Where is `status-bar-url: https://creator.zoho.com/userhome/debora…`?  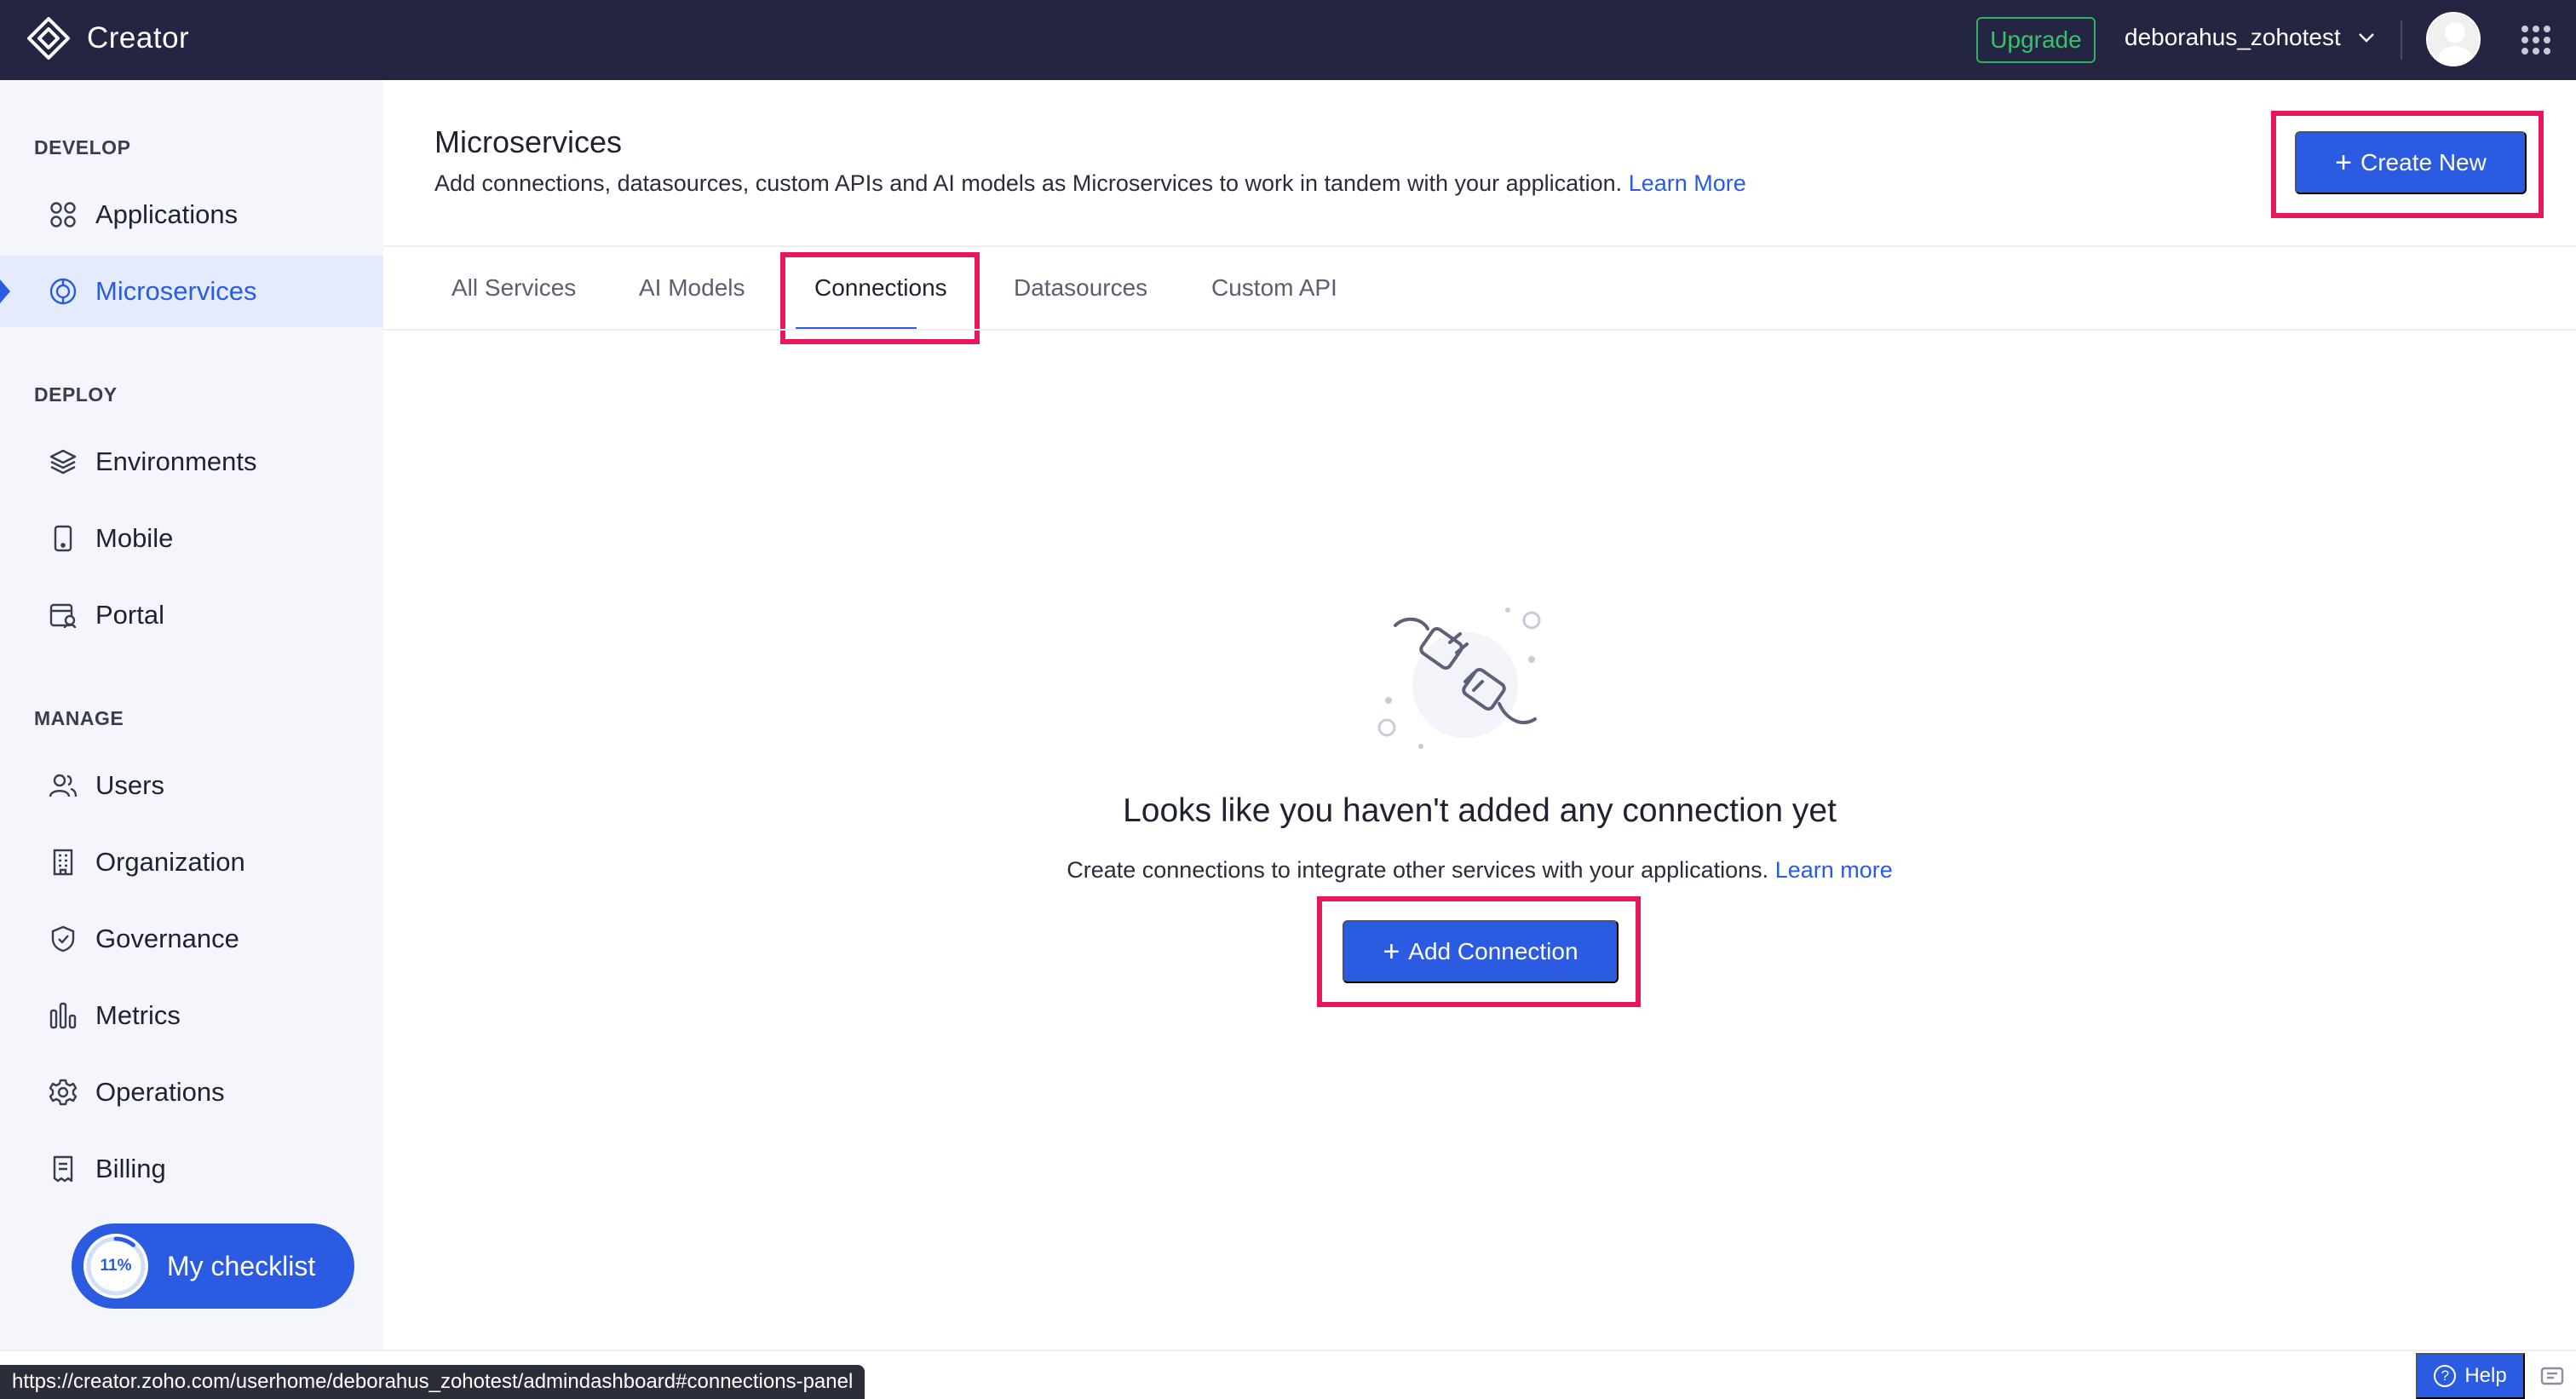 status-bar-url: https://creator.zoho.com/userhome/debora… is located at coordinates (433, 1382).